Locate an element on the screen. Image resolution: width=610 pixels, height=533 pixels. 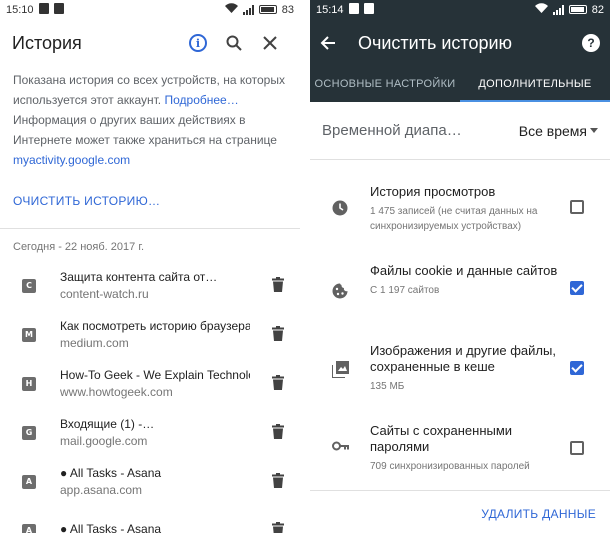
history-item-url: content-watch.ru is located at coordinates (104, 294).